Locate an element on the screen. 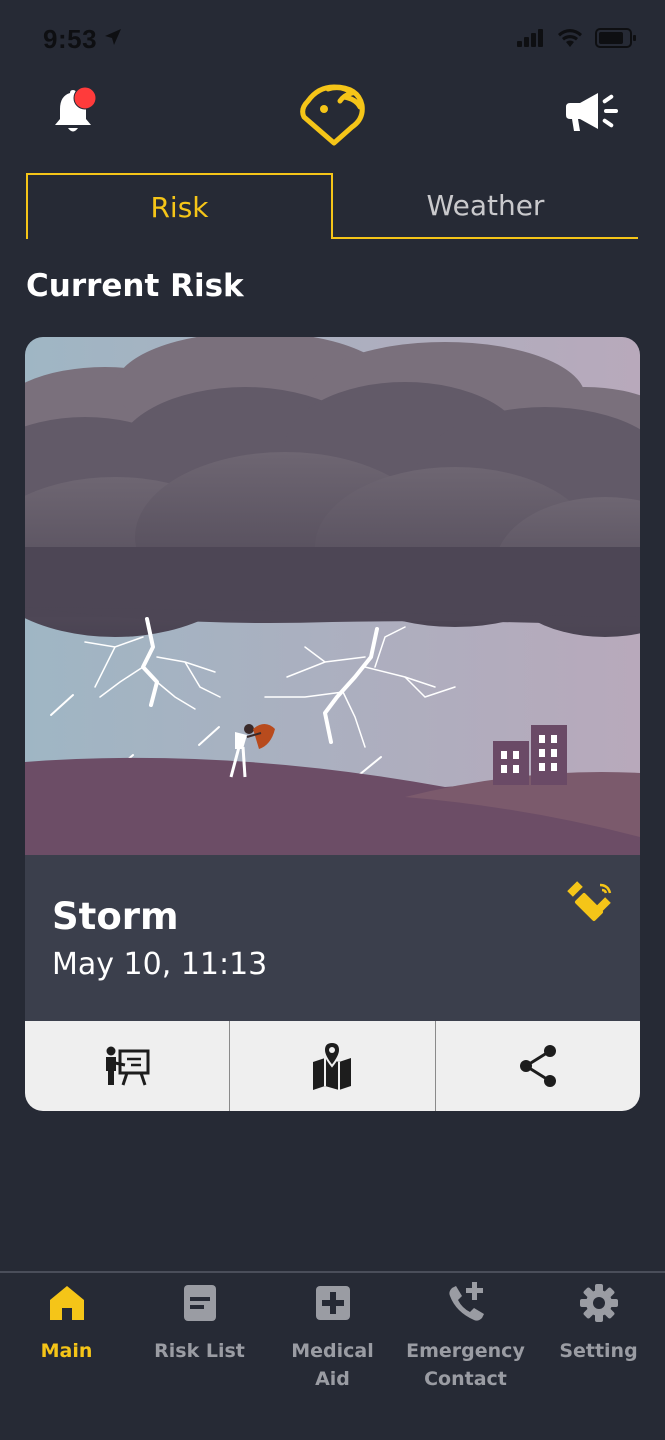 This screenshot has height=1440, width=665. section-title: Current Risk is located at coordinates (135, 286).